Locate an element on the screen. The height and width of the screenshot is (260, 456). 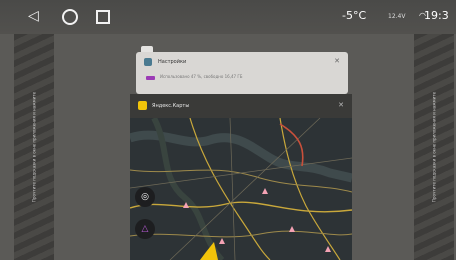
yandex-maps-app-icon is located at coordinates (142, 105).